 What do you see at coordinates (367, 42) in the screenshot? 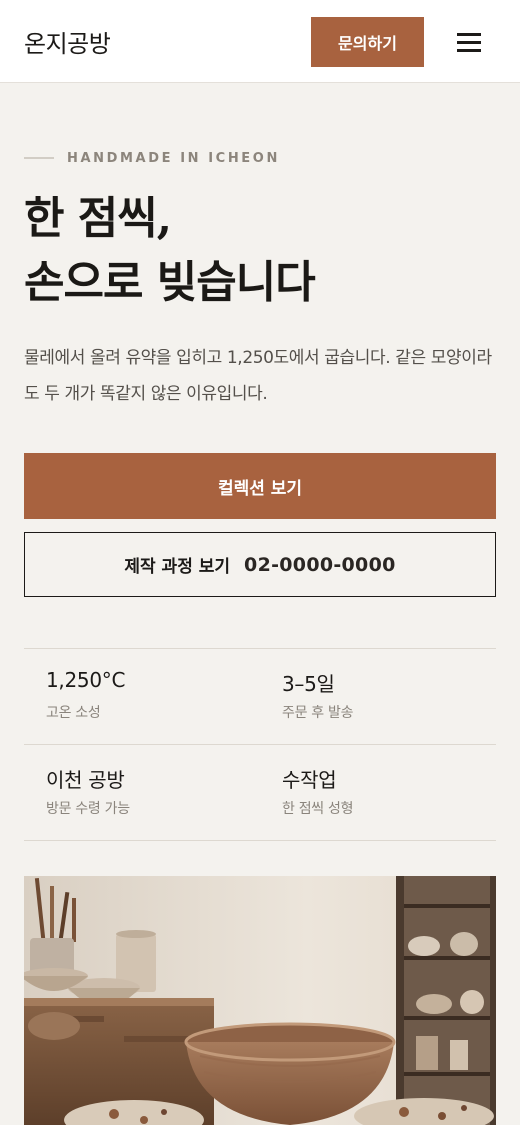
I see `inquiry-button: 문의하기` at bounding box center [367, 42].